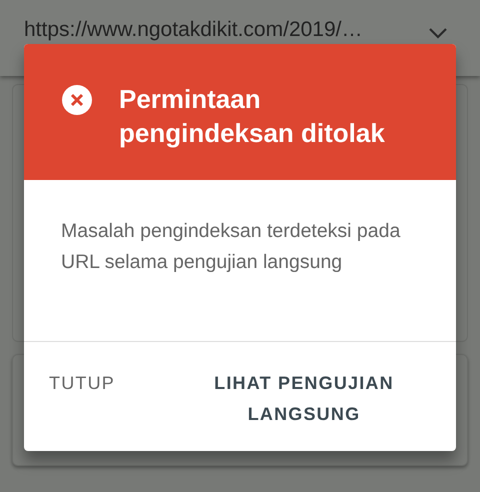  What do you see at coordinates (304, 399) in the screenshot?
I see `view-test-button: LIHAT PENGUJIAN LANGSUNG` at bounding box center [304, 399].